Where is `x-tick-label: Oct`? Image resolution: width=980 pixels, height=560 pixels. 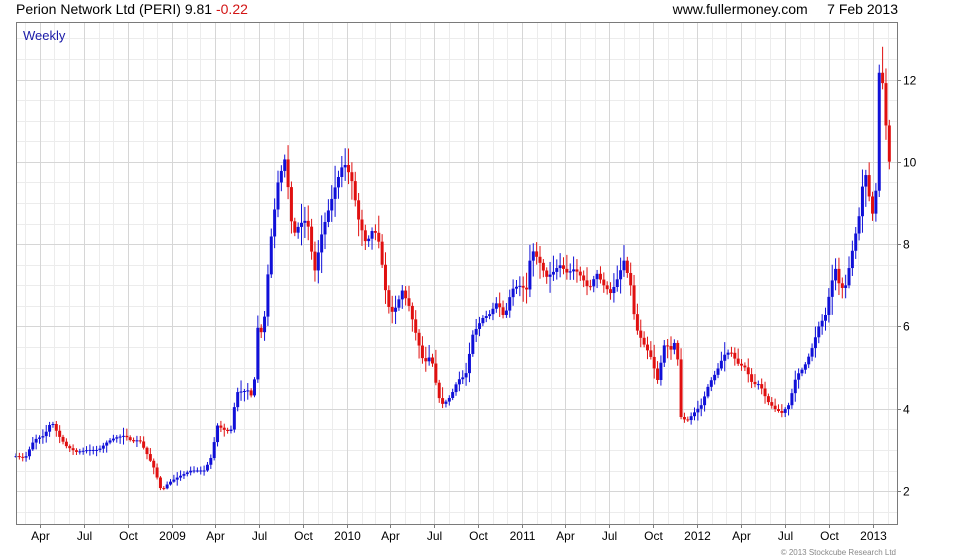
x-tick-label: Oct is located at coordinates (303, 536).